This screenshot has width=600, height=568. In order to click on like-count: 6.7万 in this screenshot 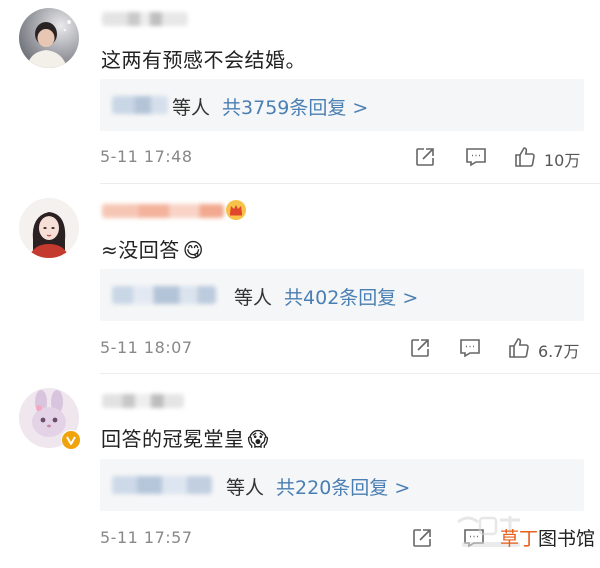, I will do `click(559, 351)`.